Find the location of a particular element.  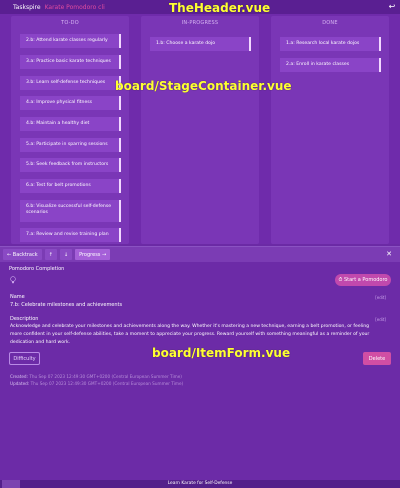

task-card: 2.a: Enroll in karate classes is located at coordinates (330, 65).